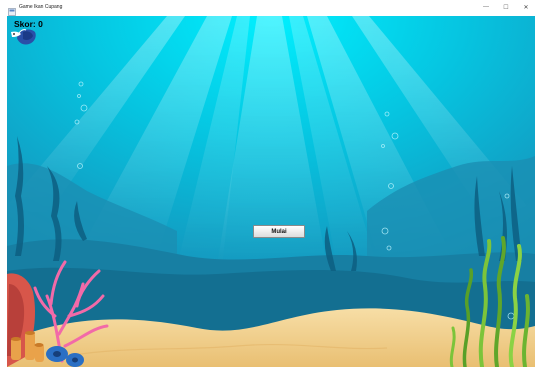  What do you see at coordinates (41, 7) in the screenshot?
I see `window-title: Game Ikan Cupang` at bounding box center [41, 7].